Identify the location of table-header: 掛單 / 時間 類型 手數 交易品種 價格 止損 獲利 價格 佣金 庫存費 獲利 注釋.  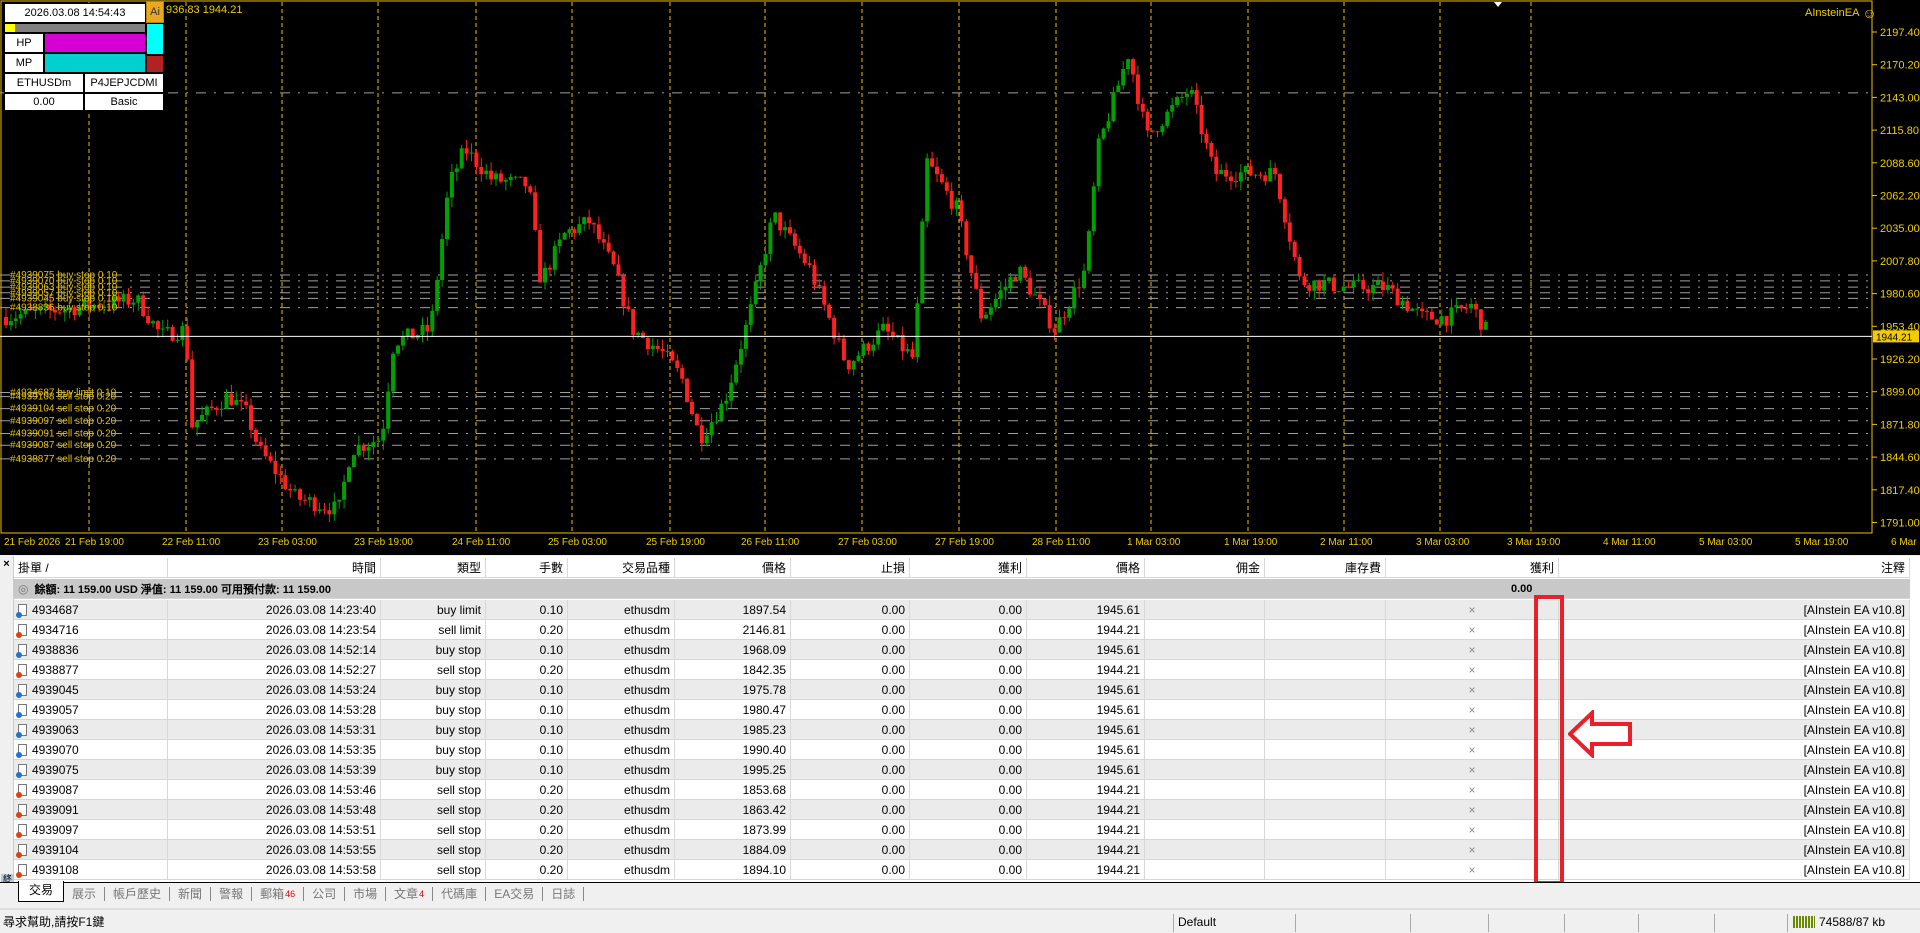
(962, 568).